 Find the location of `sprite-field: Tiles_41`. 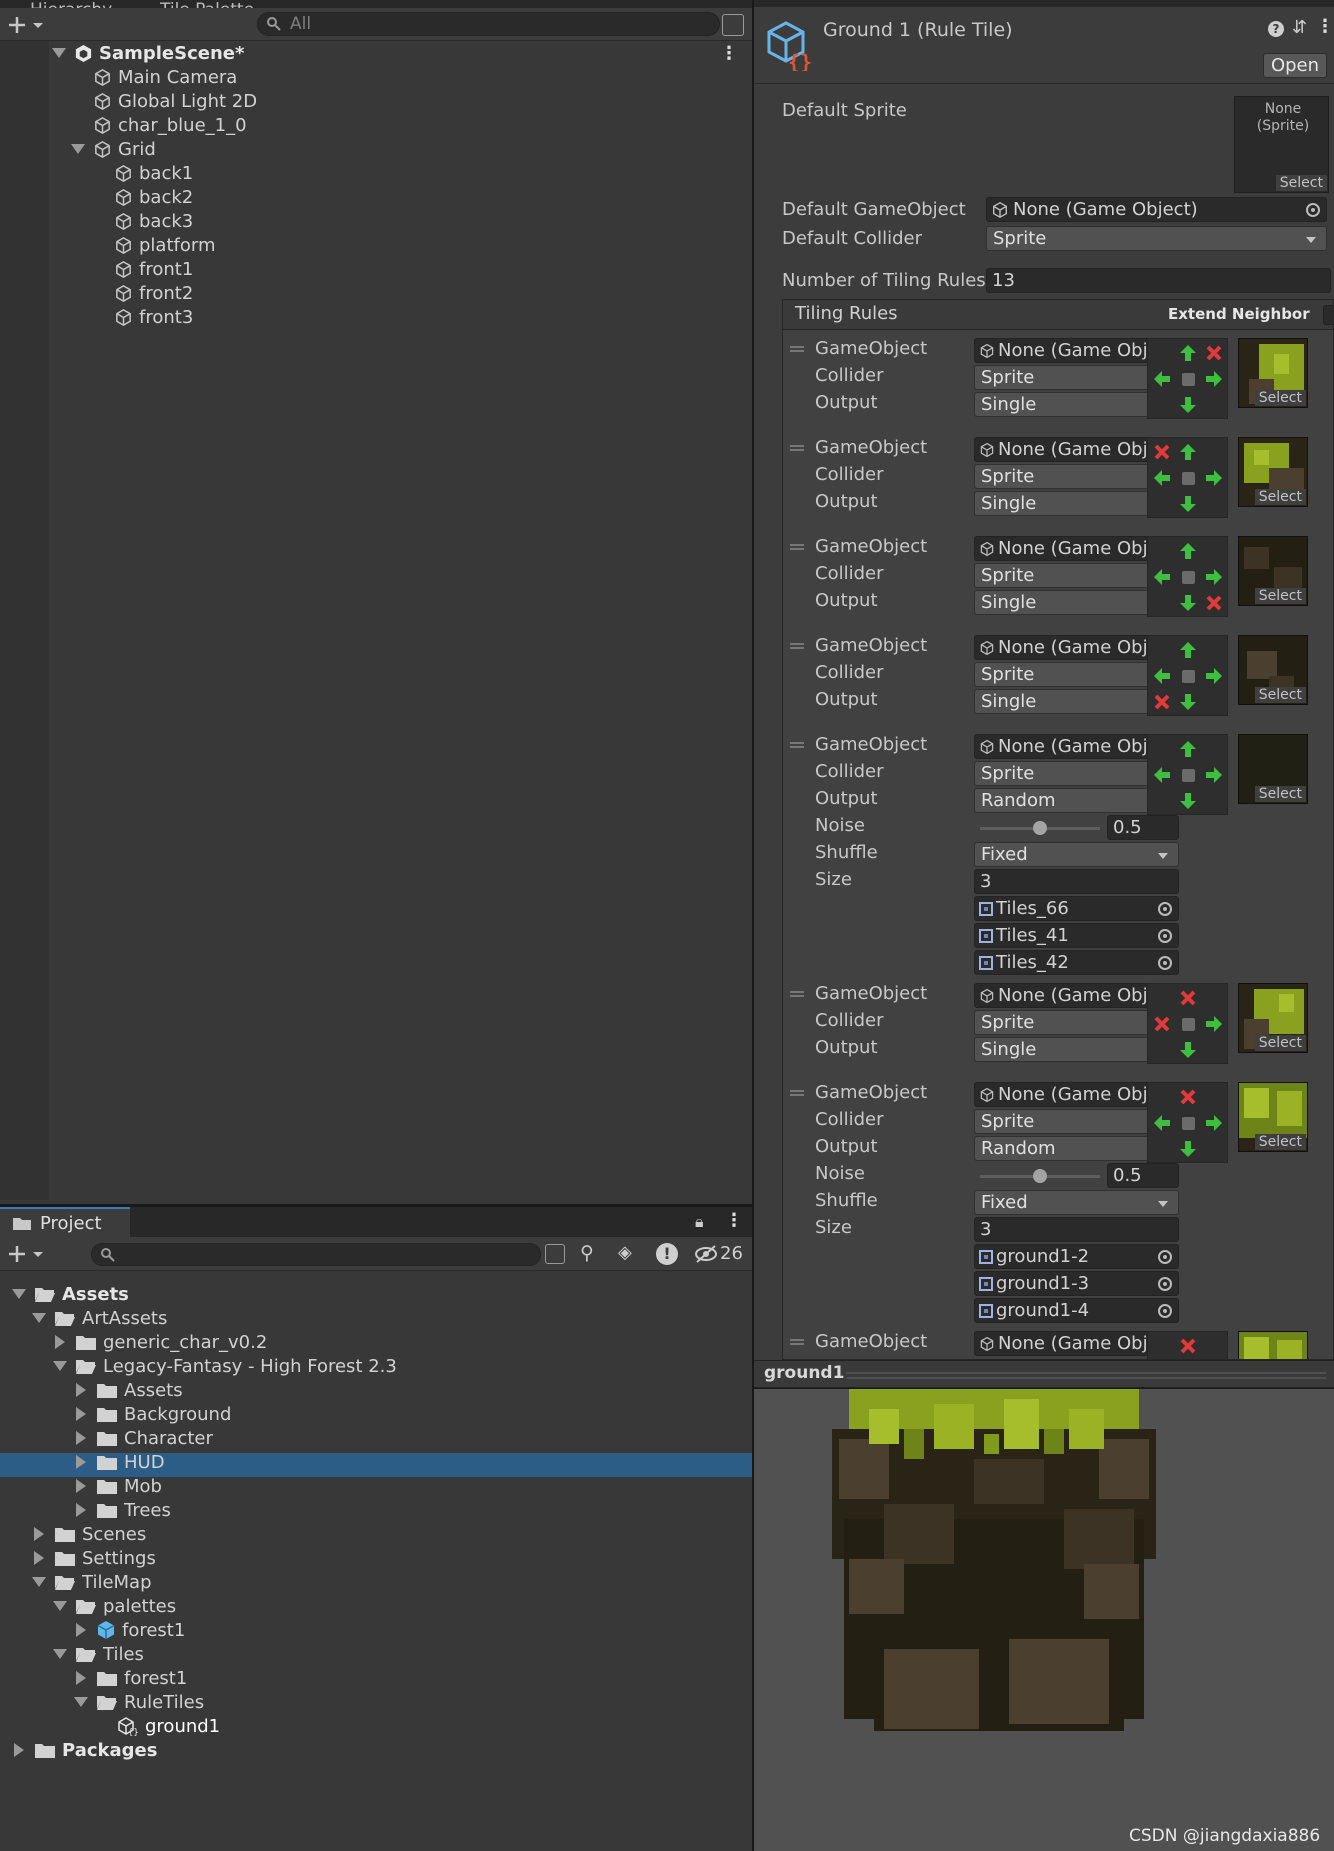

sprite-field: Tiles_41 is located at coordinates (1076, 935).